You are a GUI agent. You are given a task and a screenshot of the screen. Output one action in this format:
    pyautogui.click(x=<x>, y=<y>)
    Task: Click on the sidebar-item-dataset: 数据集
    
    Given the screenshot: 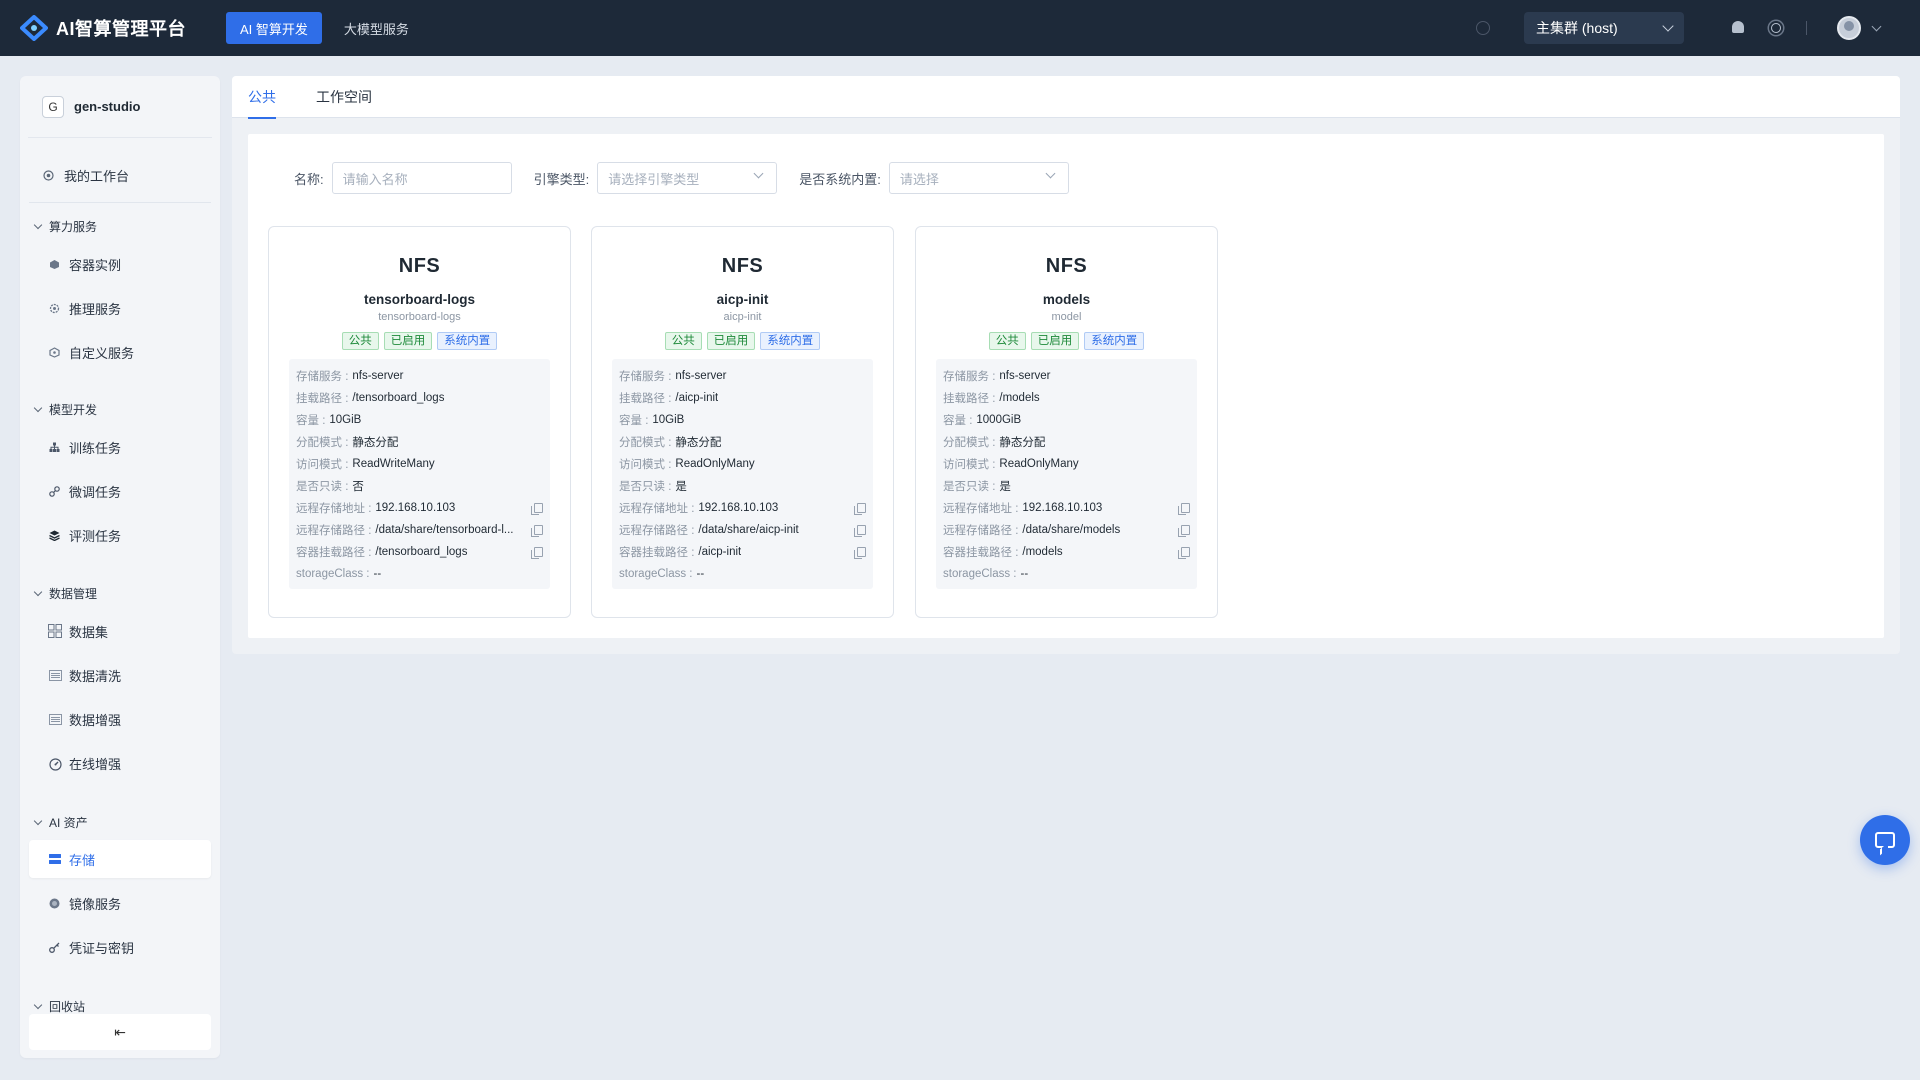 What is the action you would take?
    pyautogui.click(x=120, y=631)
    